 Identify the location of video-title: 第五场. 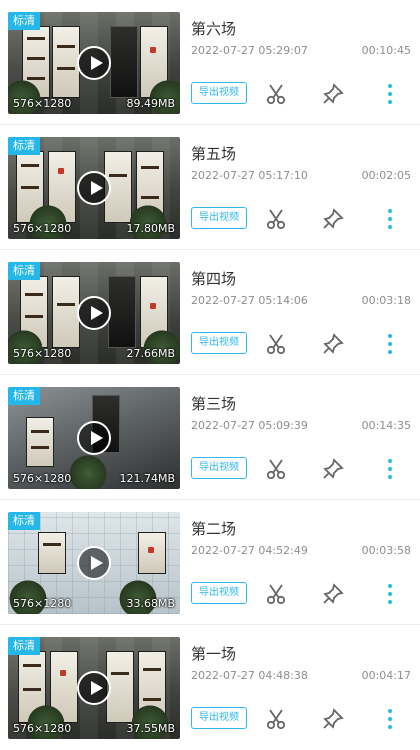
(214, 154).